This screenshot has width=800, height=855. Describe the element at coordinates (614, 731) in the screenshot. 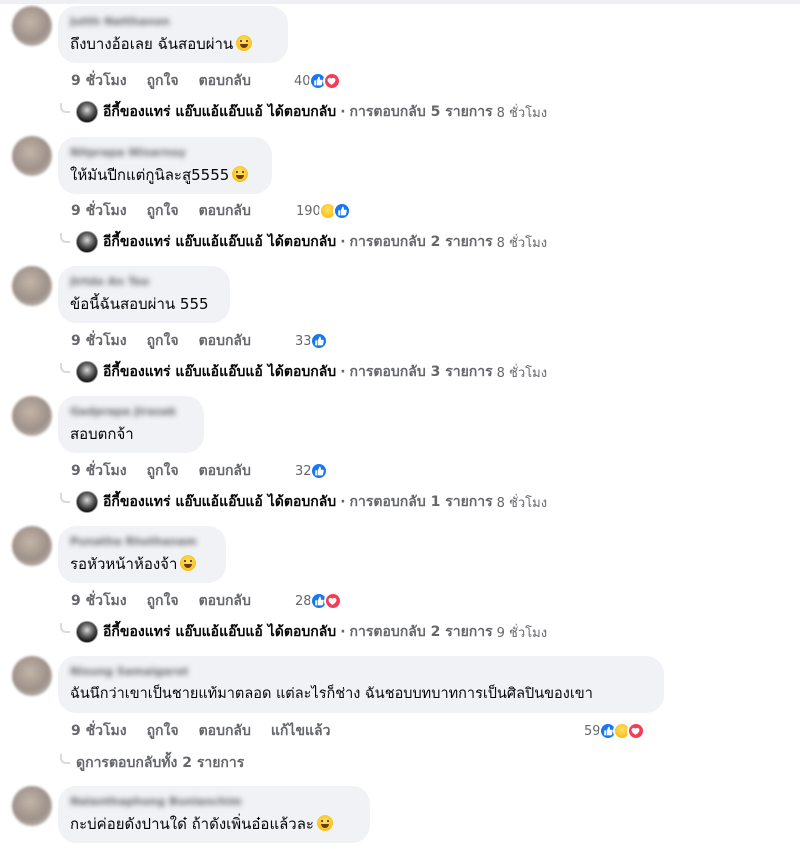

I see `reaction-summary: 59` at that location.